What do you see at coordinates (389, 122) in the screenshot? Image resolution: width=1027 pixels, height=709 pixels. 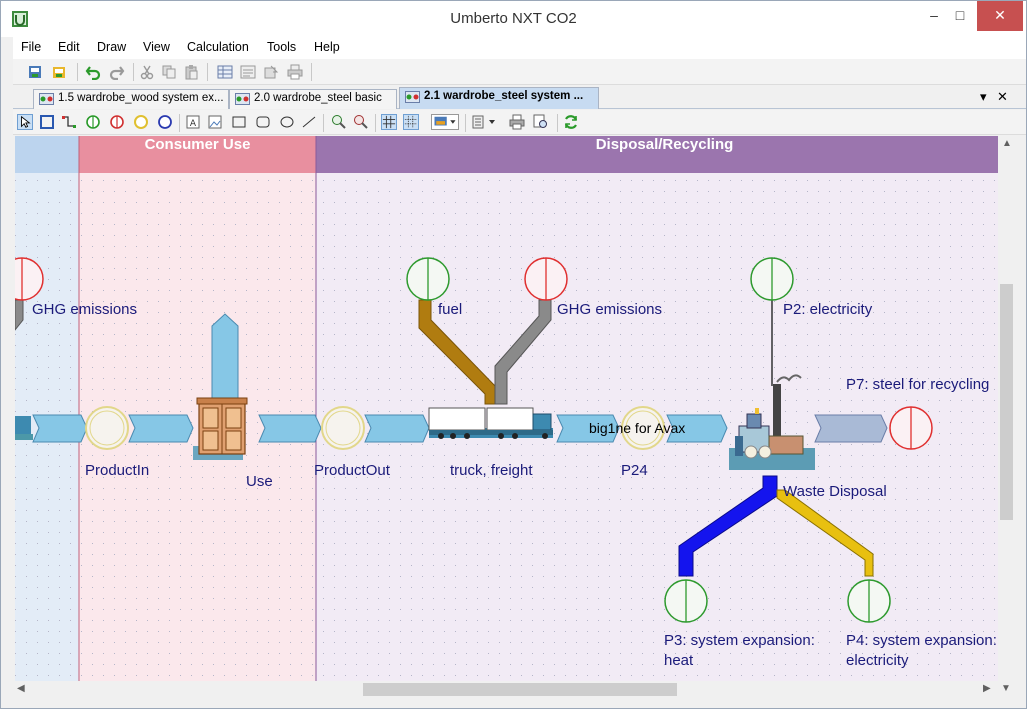 I see `grid-icon` at bounding box center [389, 122].